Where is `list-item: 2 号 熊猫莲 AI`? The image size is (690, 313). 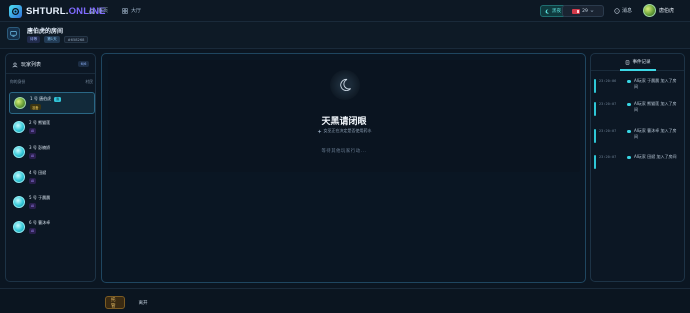
list-item: 2 号 熊猫莲 AI is located at coordinates (52, 128).